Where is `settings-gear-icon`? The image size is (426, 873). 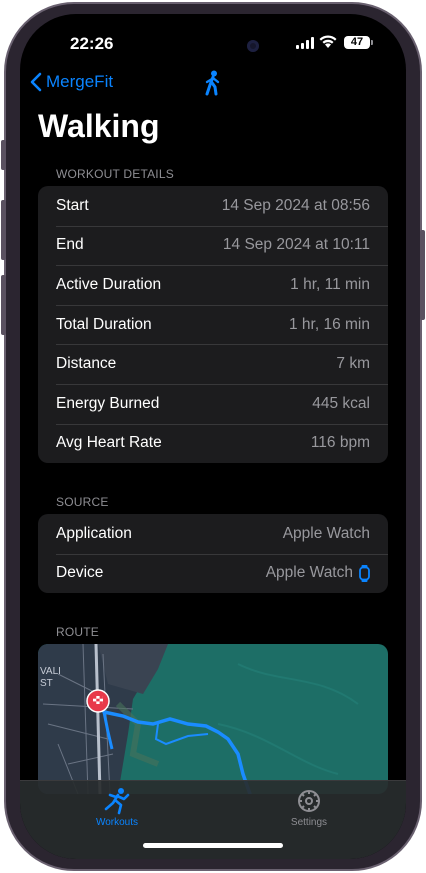
settings-gear-icon is located at coordinates (309, 801).